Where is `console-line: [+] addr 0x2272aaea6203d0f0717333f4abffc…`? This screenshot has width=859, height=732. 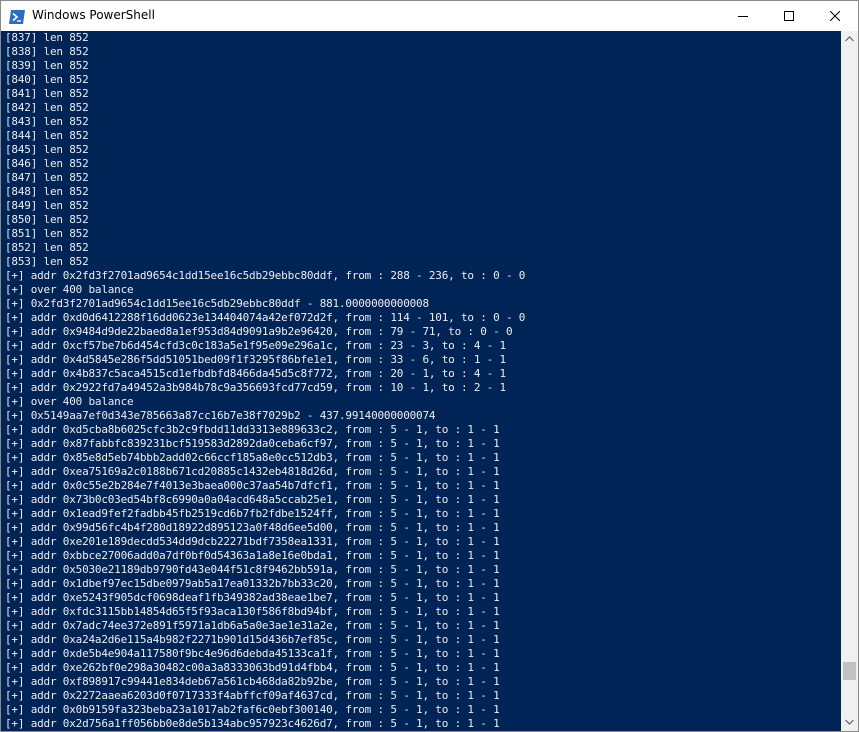
console-line: [+] addr 0x2272aaea6203d0f0717333f4abffc… is located at coordinates (252, 695).